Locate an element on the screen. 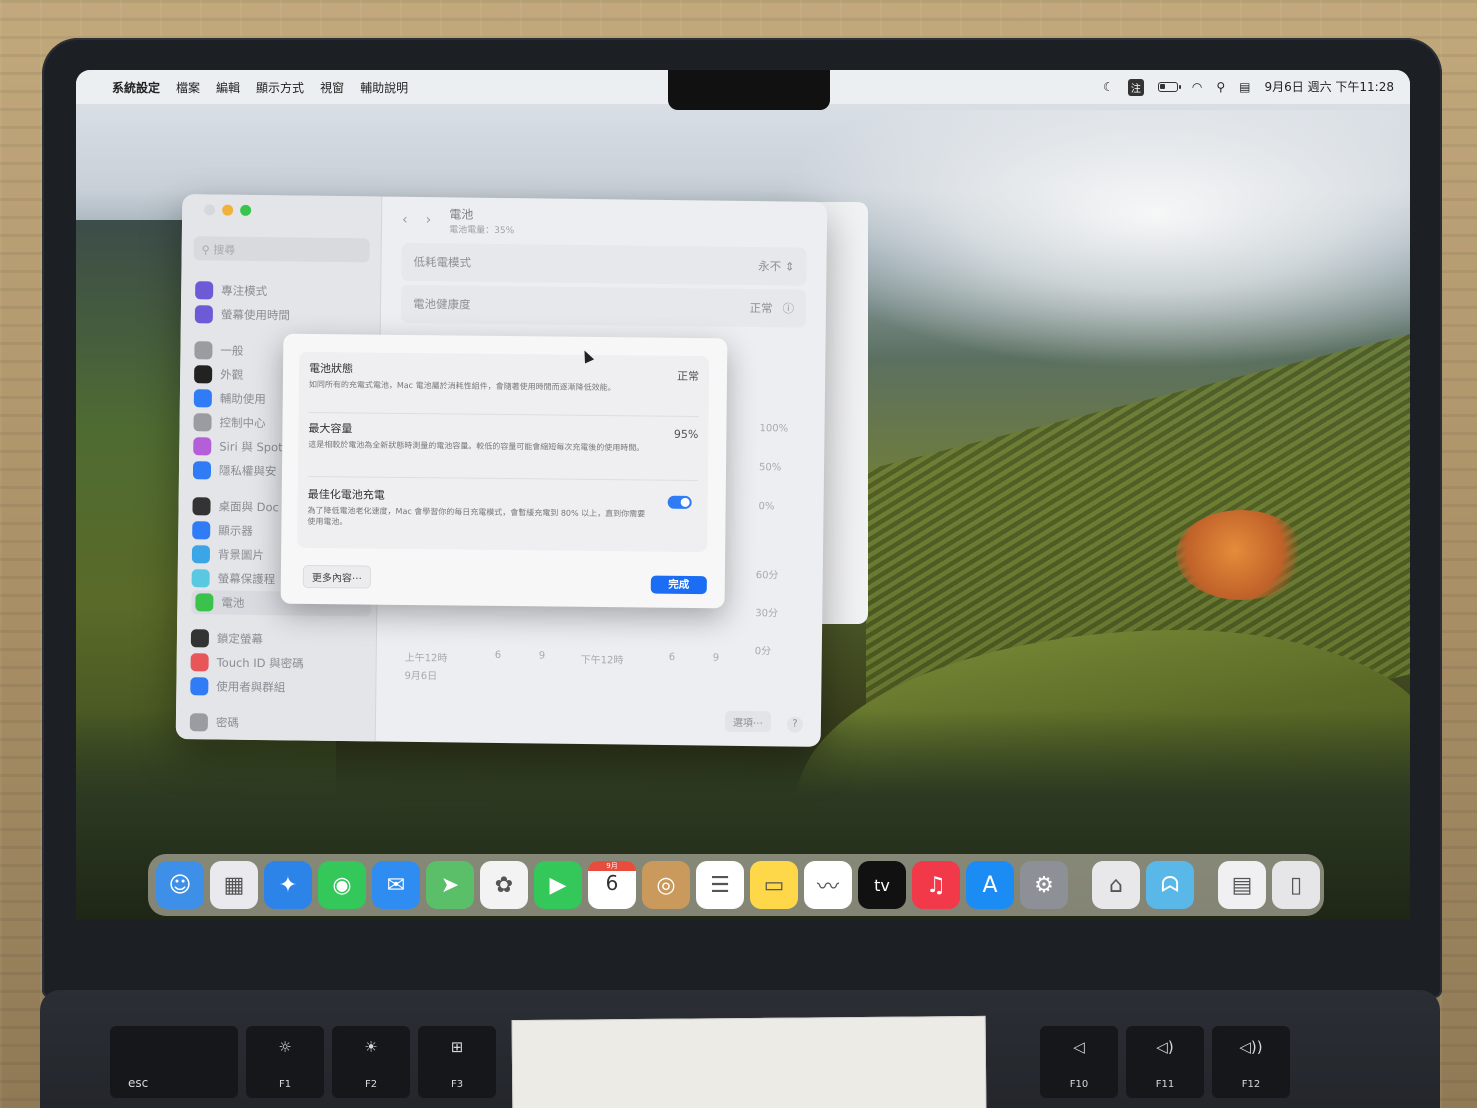  dock: ☺ ▦ ✦ ◉ ✉ ➤ ✿ ▶ 9月 6 ◎ ☰ ▭ 〰 tv ♫ A ⚙ ⌂ ᗣ ▤ ▯ is located at coordinates (736, 885).